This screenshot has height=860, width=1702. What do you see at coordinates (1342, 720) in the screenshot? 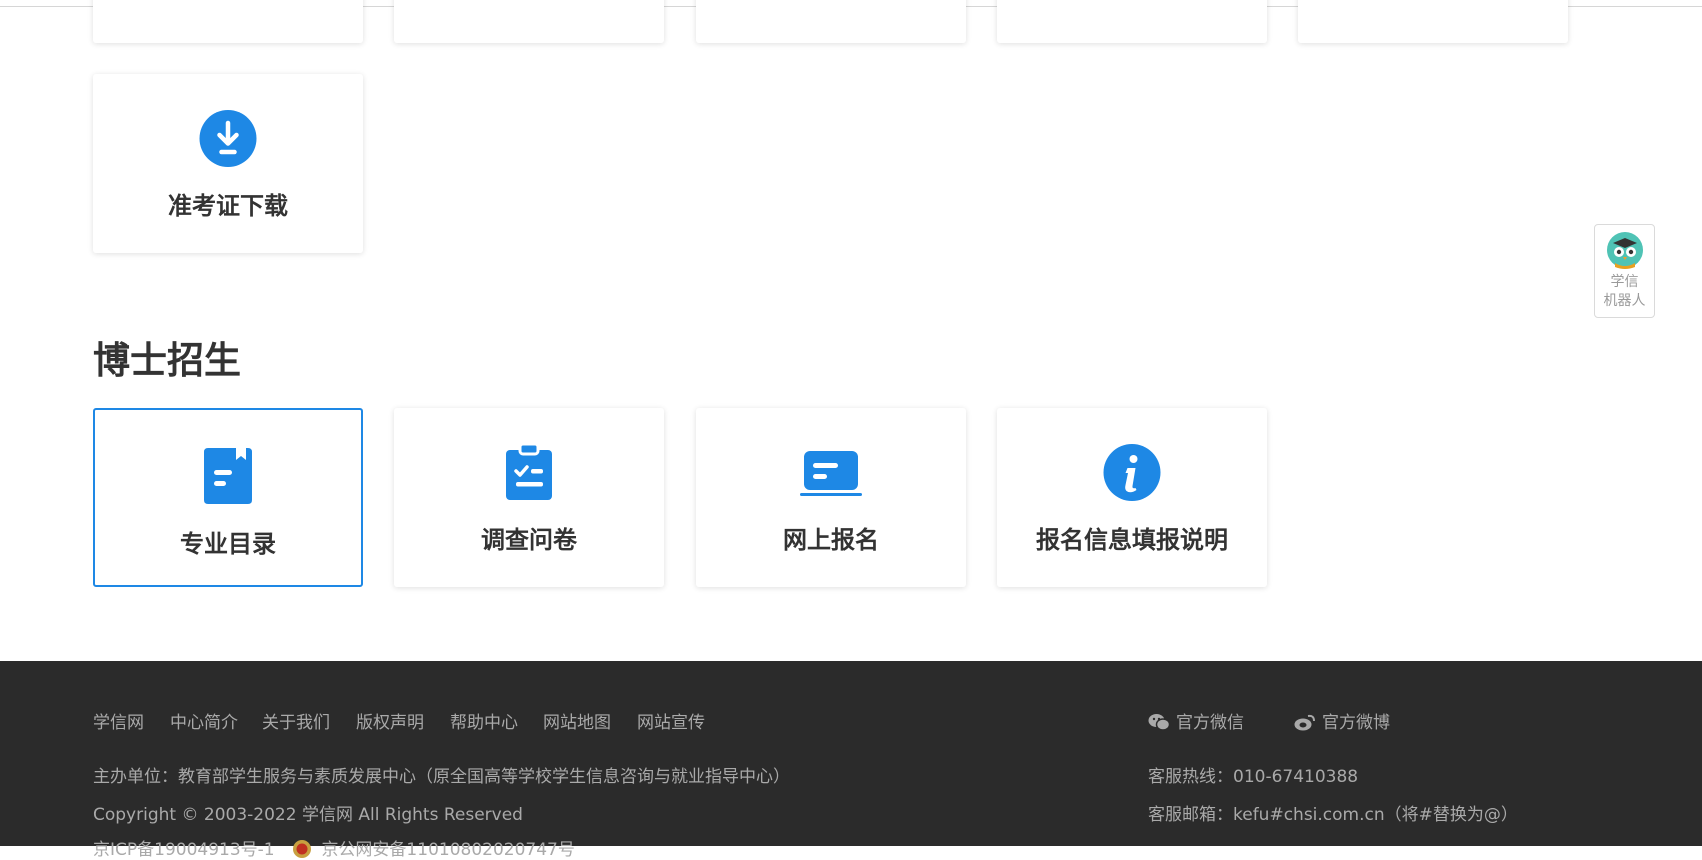
I see `footer-weibo-link: 官方微博` at bounding box center [1342, 720].